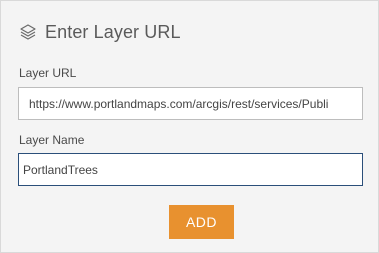 The image size is (379, 253). Describe the element at coordinates (190, 103) in the screenshot. I see `layer-url-input` at that location.